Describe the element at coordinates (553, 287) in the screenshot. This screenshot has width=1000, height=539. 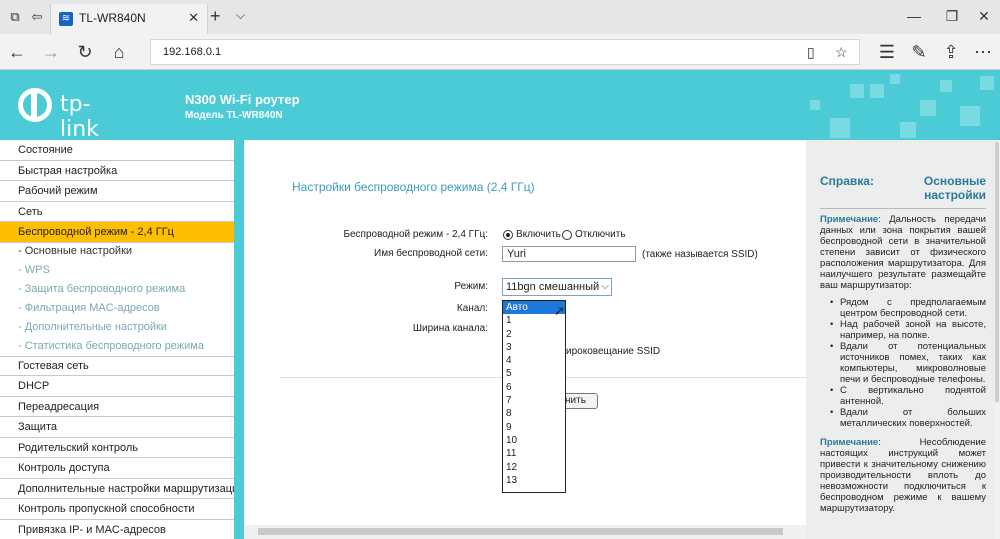
I see `mode-select-value: 11bgn смешанный` at that location.